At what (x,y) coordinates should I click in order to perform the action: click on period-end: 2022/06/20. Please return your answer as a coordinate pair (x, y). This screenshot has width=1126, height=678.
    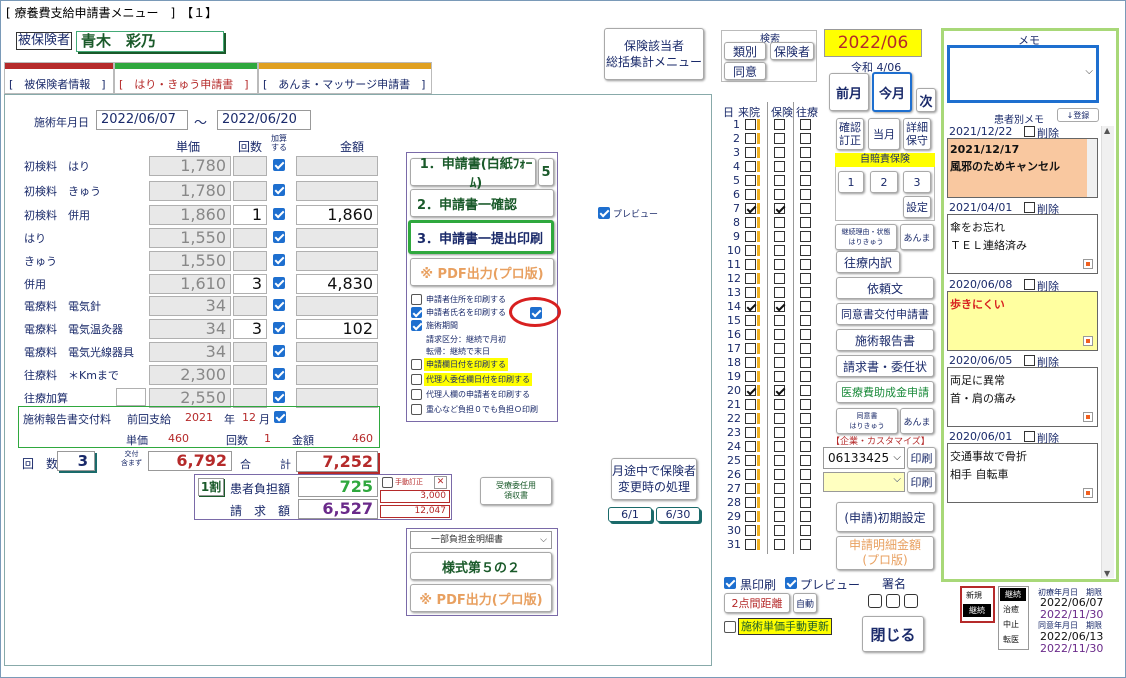
    Looking at the image, I should click on (264, 120).